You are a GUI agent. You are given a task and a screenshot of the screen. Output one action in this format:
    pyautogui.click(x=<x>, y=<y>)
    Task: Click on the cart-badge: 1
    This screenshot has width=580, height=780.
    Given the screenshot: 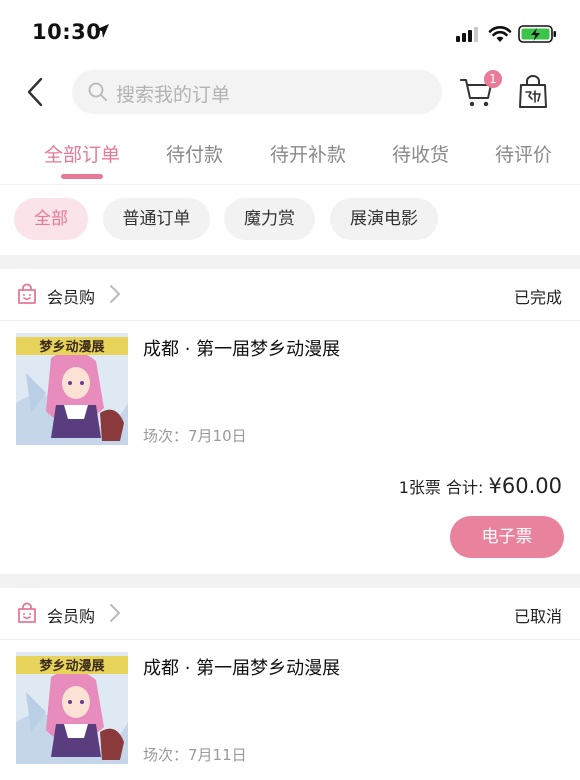 What is the action you would take?
    pyautogui.click(x=493, y=79)
    